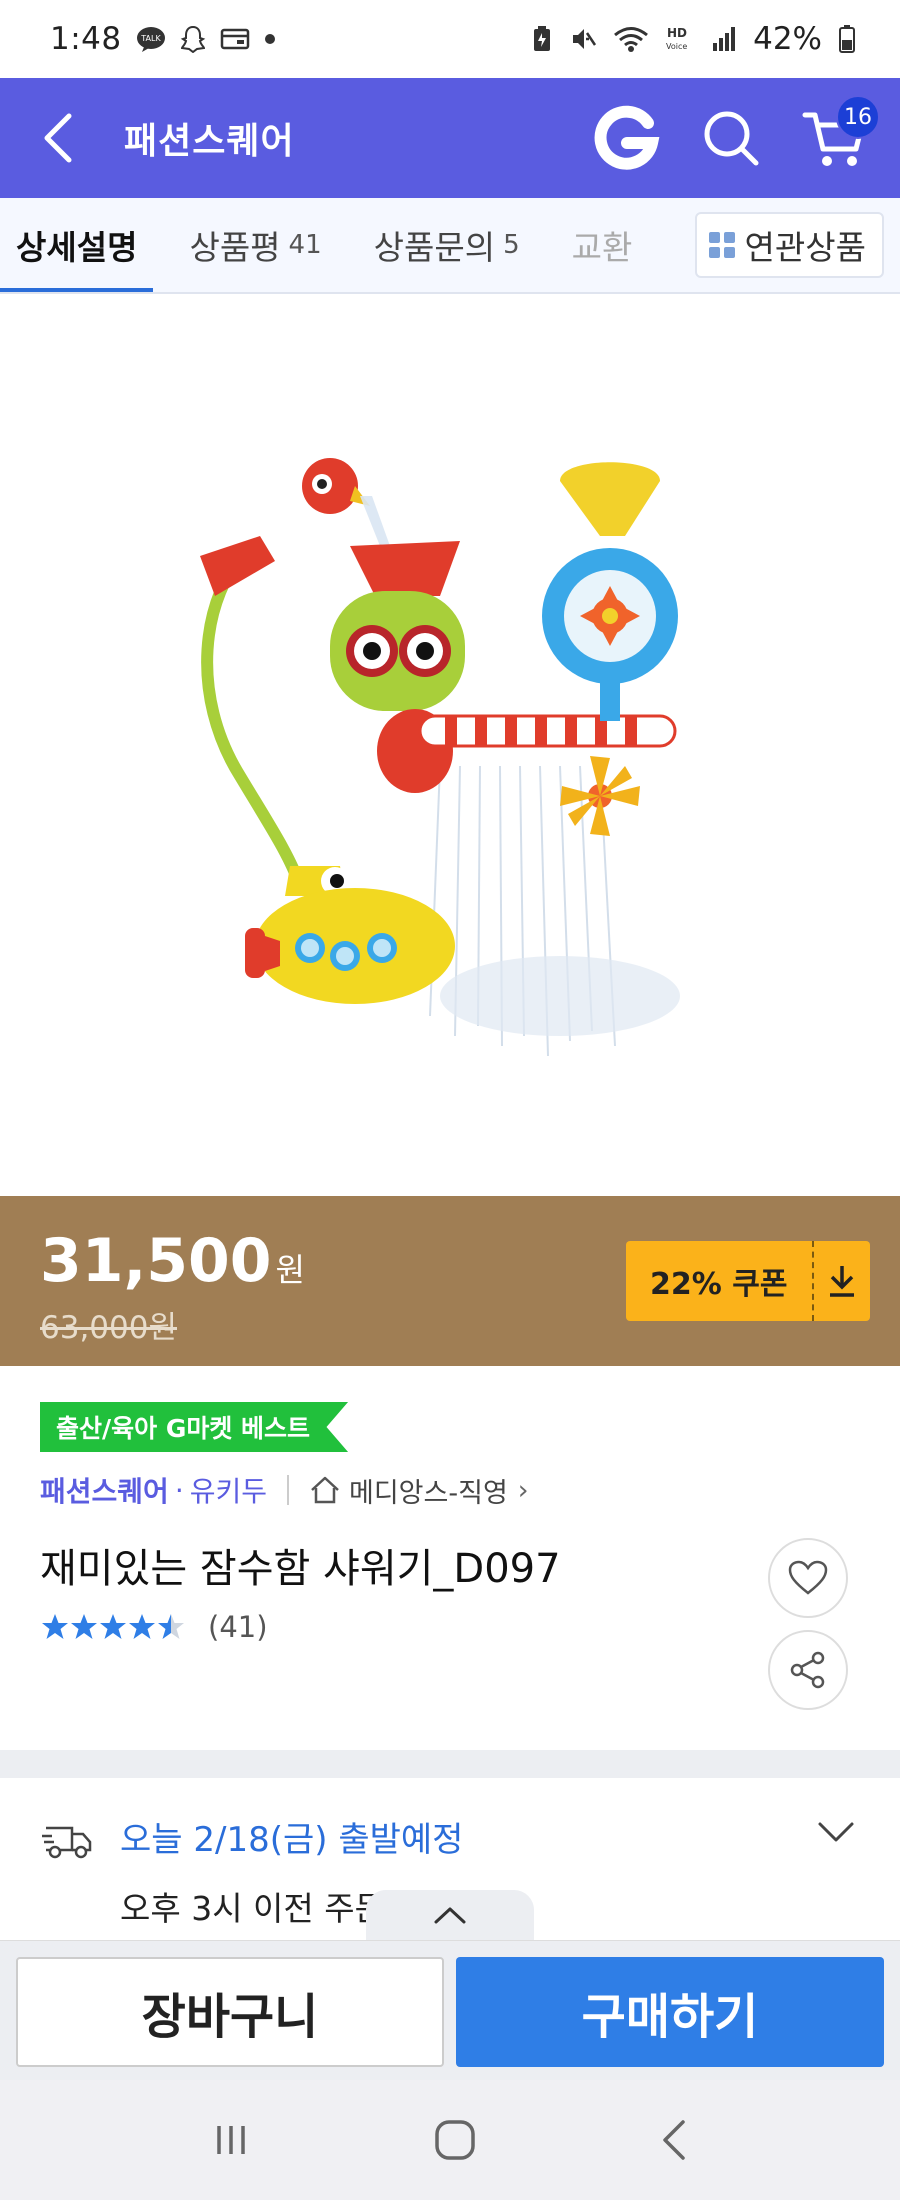  I want to click on talk-icon: TALK, so click(150, 39).